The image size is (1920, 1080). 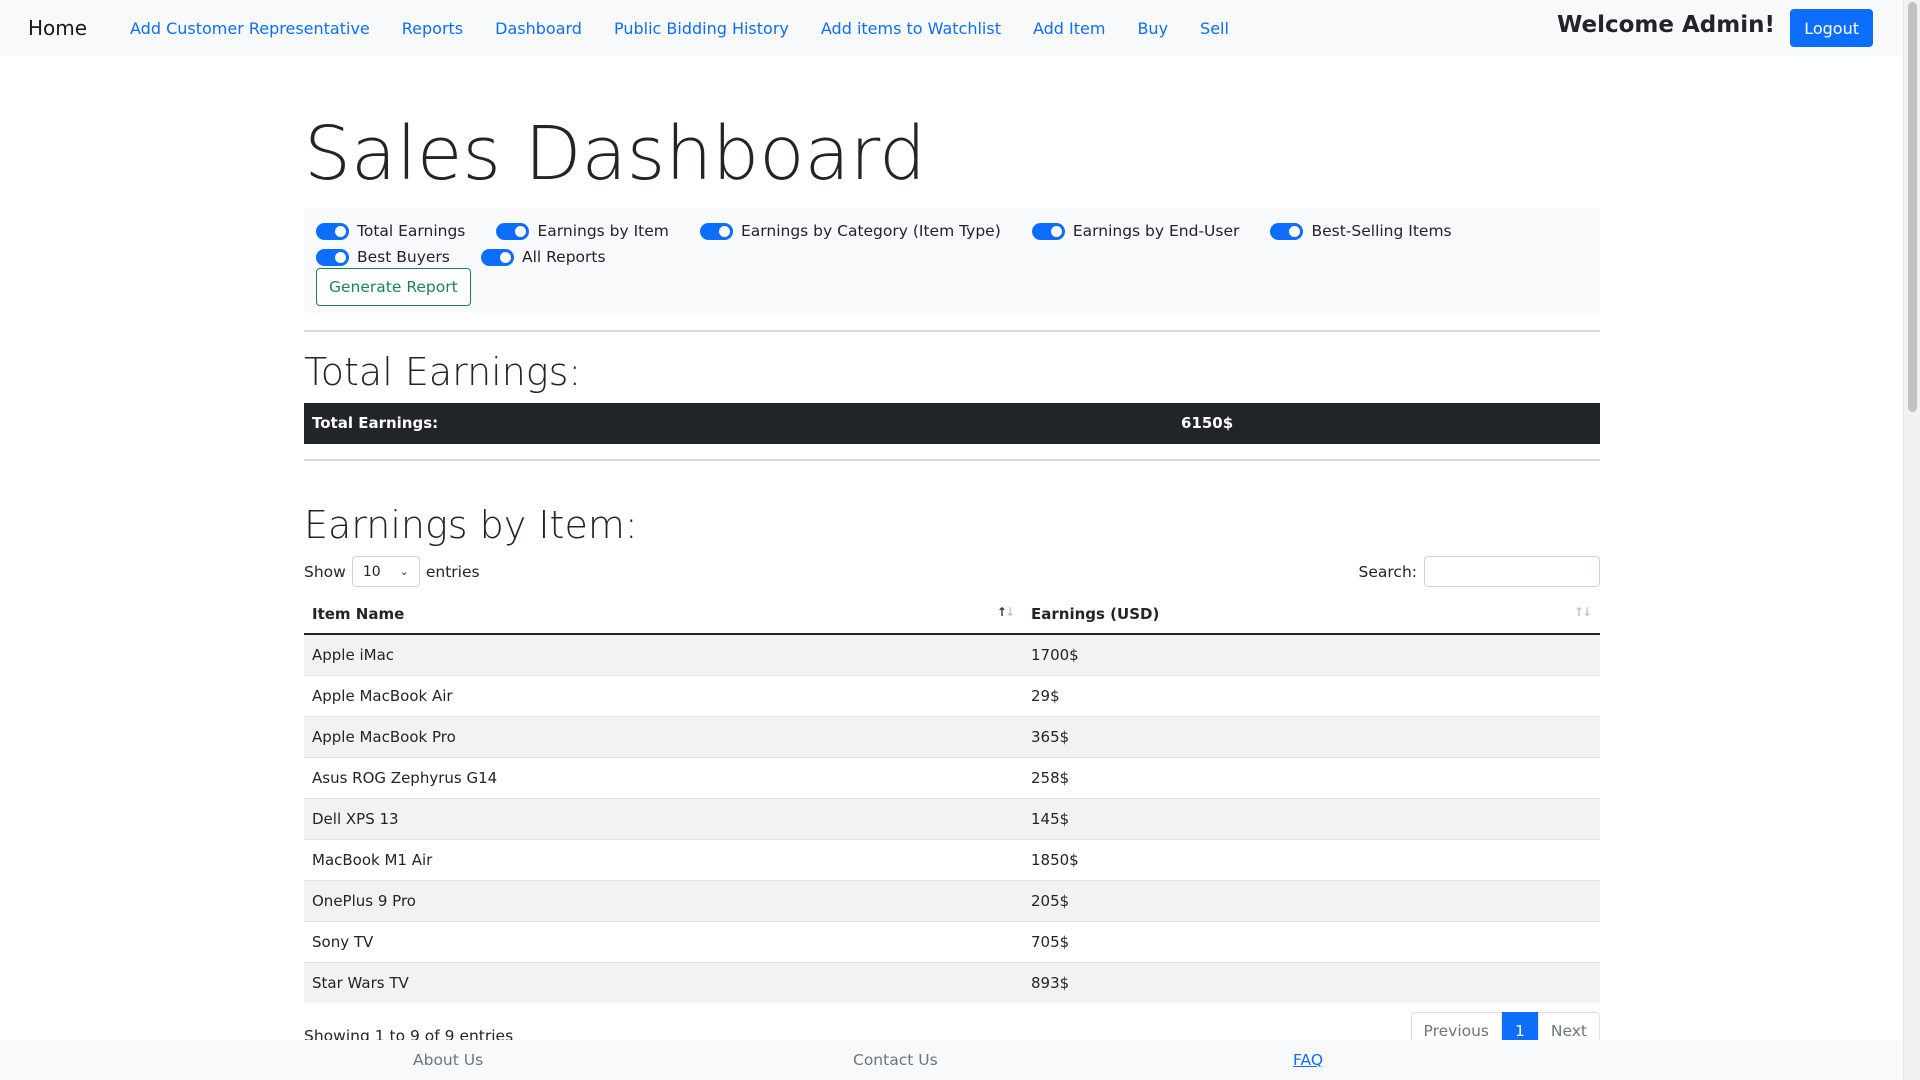 I want to click on switch-total-earnings: Total Earnings, so click(x=390, y=231).